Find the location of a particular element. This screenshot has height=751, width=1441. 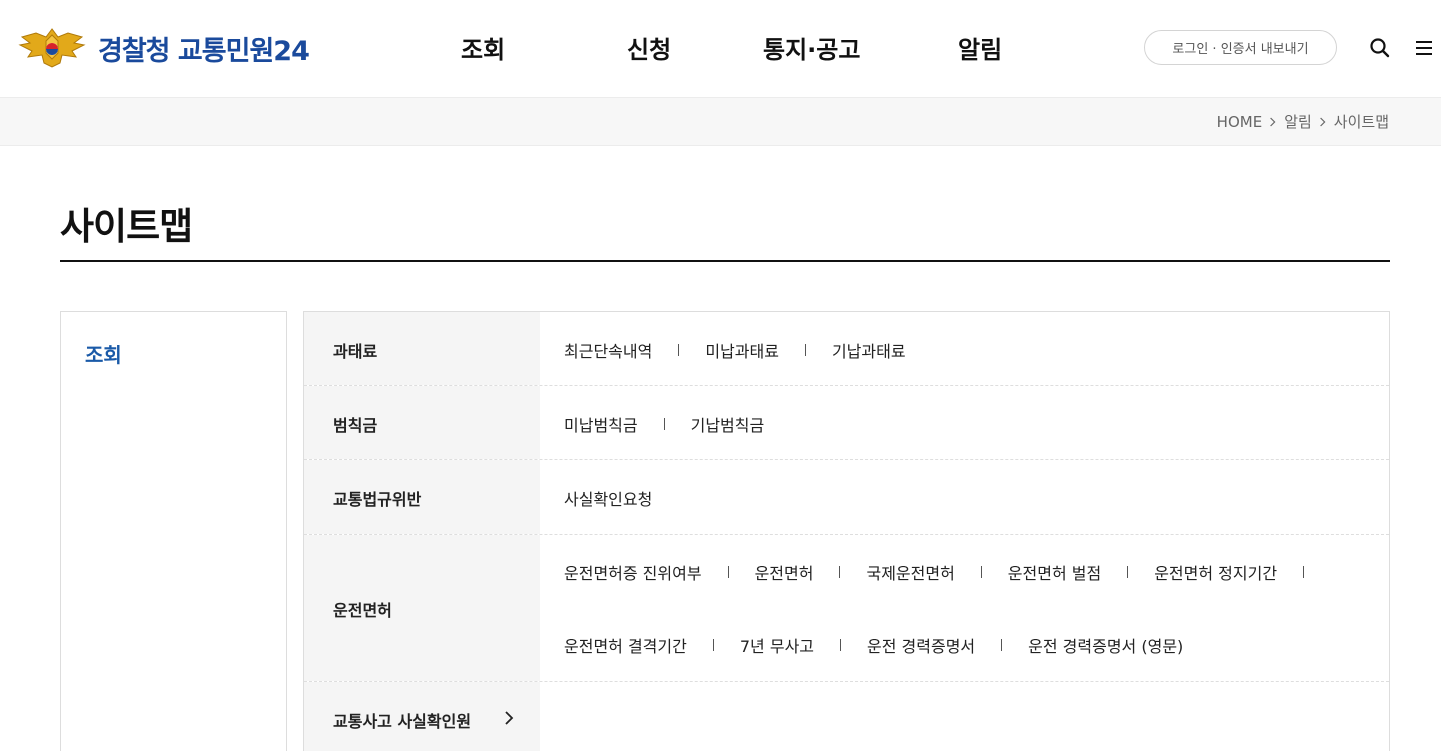

sitemap-row-label: 교통사고 사실확인원 is located at coordinates (402, 720).